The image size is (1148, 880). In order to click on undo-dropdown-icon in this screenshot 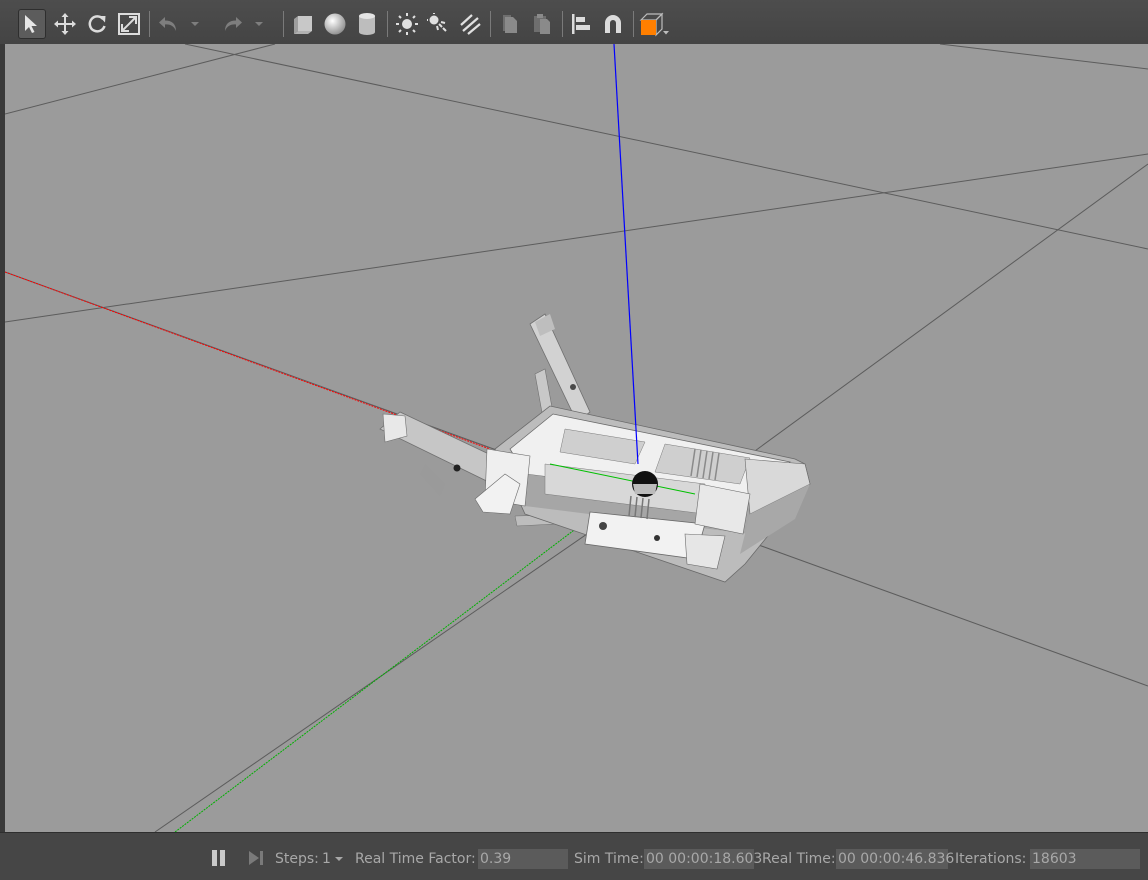, I will do `click(195, 24)`.